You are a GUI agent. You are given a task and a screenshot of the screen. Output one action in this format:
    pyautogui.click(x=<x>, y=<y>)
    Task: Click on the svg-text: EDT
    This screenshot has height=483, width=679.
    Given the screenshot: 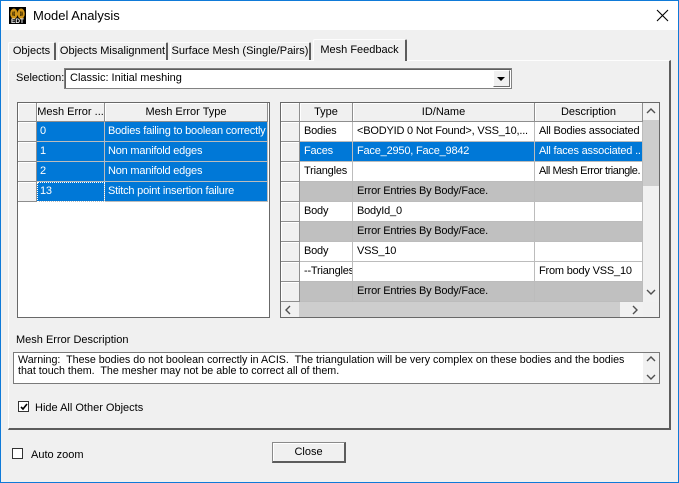 What is the action you would take?
    pyautogui.click(x=17, y=21)
    